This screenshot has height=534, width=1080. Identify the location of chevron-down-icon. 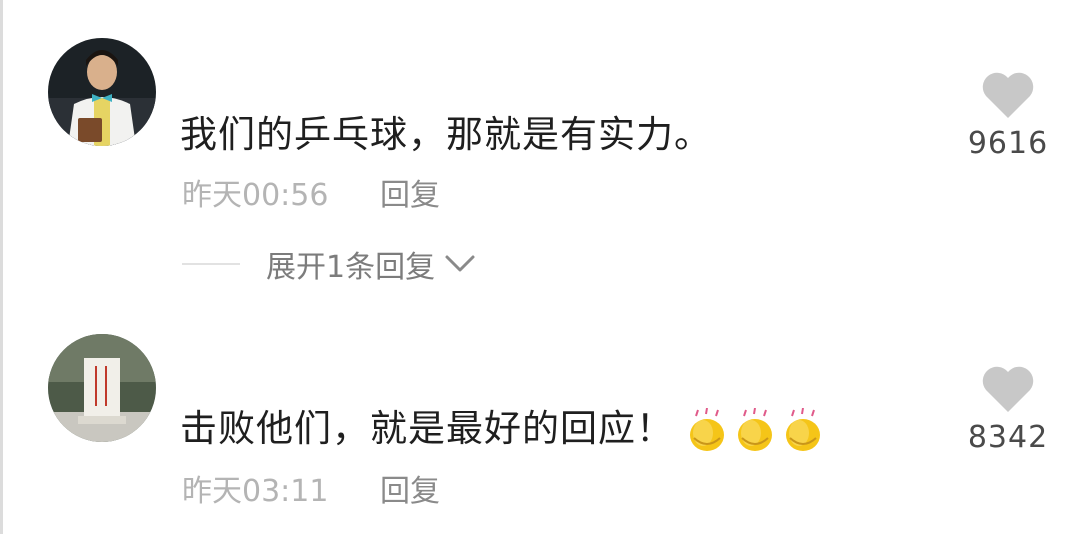
(460, 263).